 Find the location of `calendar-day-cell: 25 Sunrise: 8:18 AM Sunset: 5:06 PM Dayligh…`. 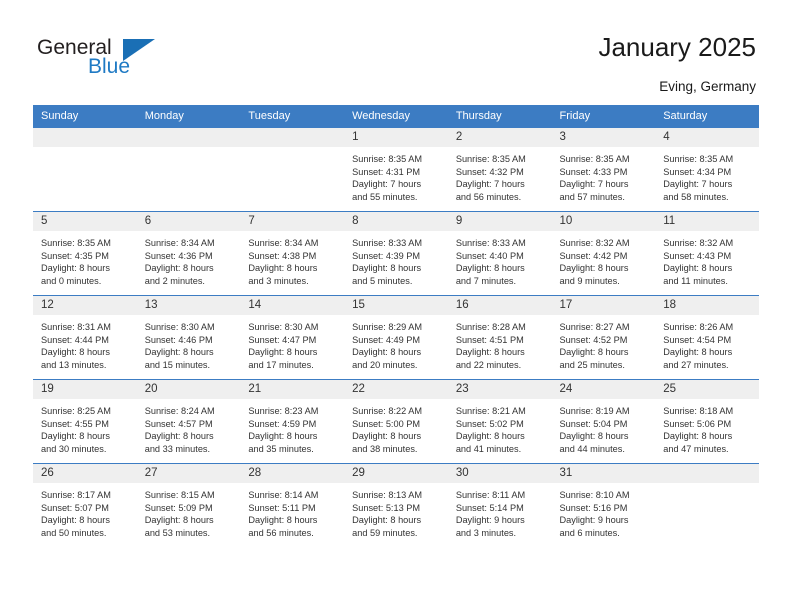

calendar-day-cell: 25 Sunrise: 8:18 AM Sunset: 5:06 PM Dayligh… is located at coordinates (707, 421).